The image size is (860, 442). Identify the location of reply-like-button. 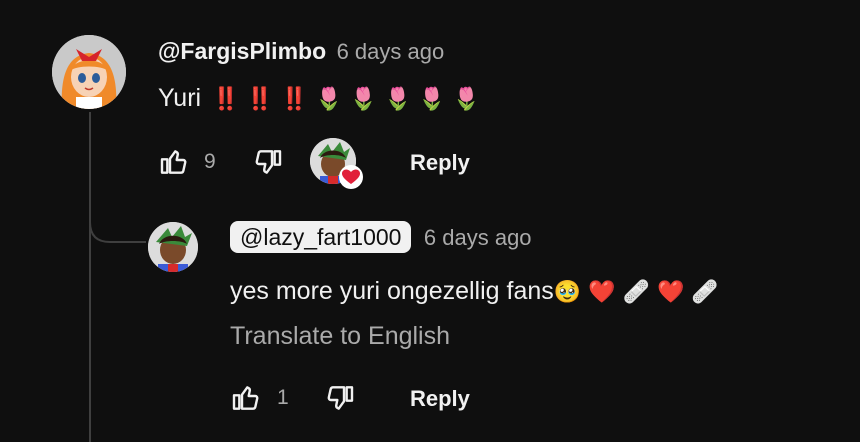
(246, 398).